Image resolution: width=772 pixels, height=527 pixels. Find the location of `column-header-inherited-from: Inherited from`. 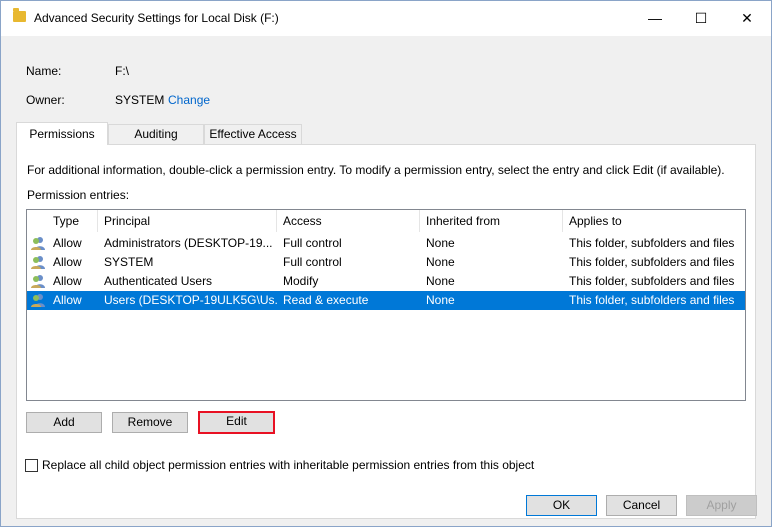

column-header-inherited-from: Inherited from is located at coordinates (491, 221).